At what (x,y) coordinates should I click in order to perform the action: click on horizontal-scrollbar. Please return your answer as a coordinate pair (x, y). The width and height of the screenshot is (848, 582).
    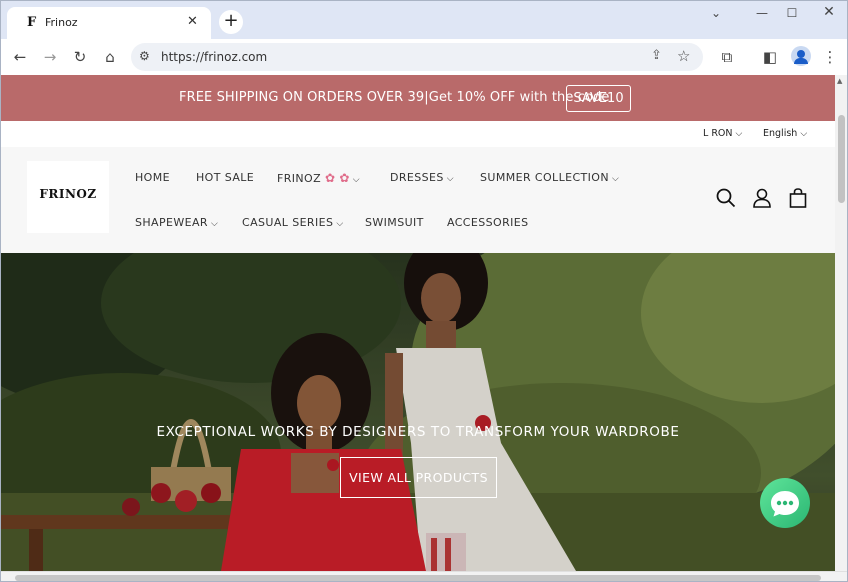
    Looking at the image, I should click on (424, 576).